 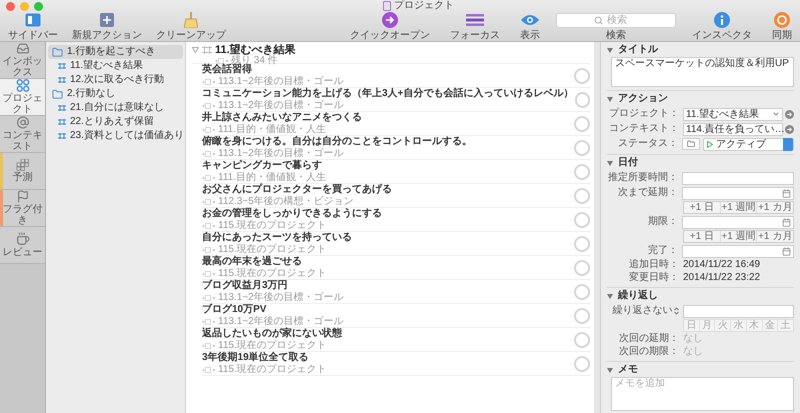 I want to click on field-label: 期限：, so click(x=662, y=222).